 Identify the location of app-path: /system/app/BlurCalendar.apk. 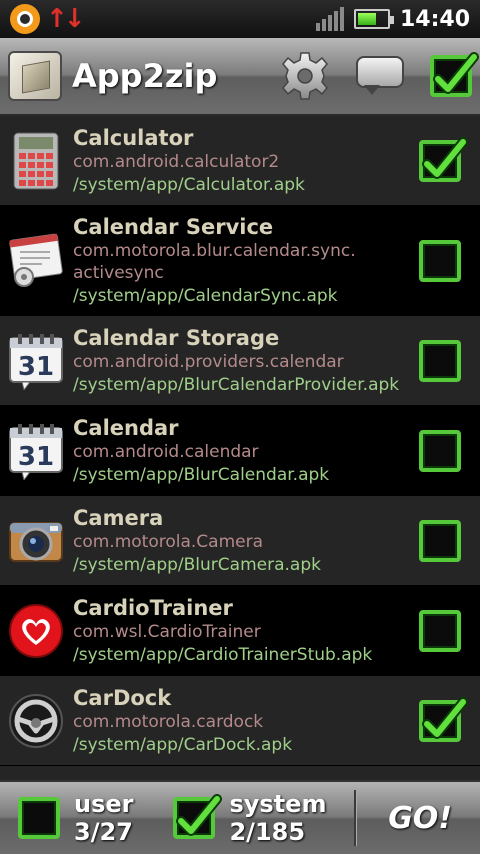
(201, 474).